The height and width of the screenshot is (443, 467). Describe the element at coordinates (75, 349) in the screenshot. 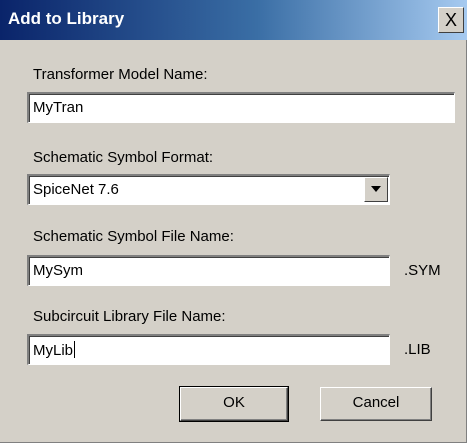

I see `text-cursor` at that location.